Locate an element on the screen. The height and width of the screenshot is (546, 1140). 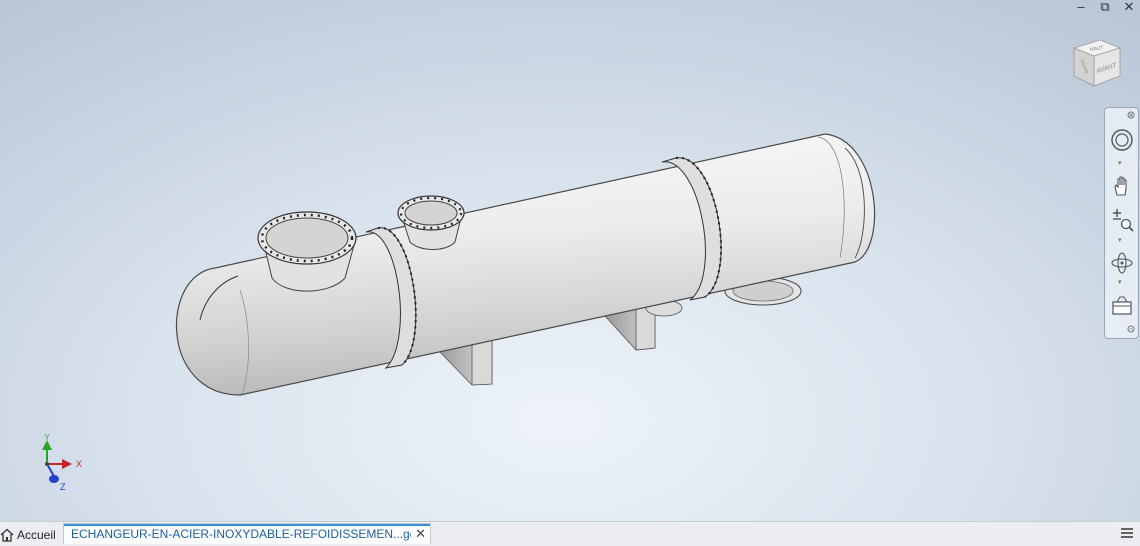
menu-icon is located at coordinates (1127, 533).